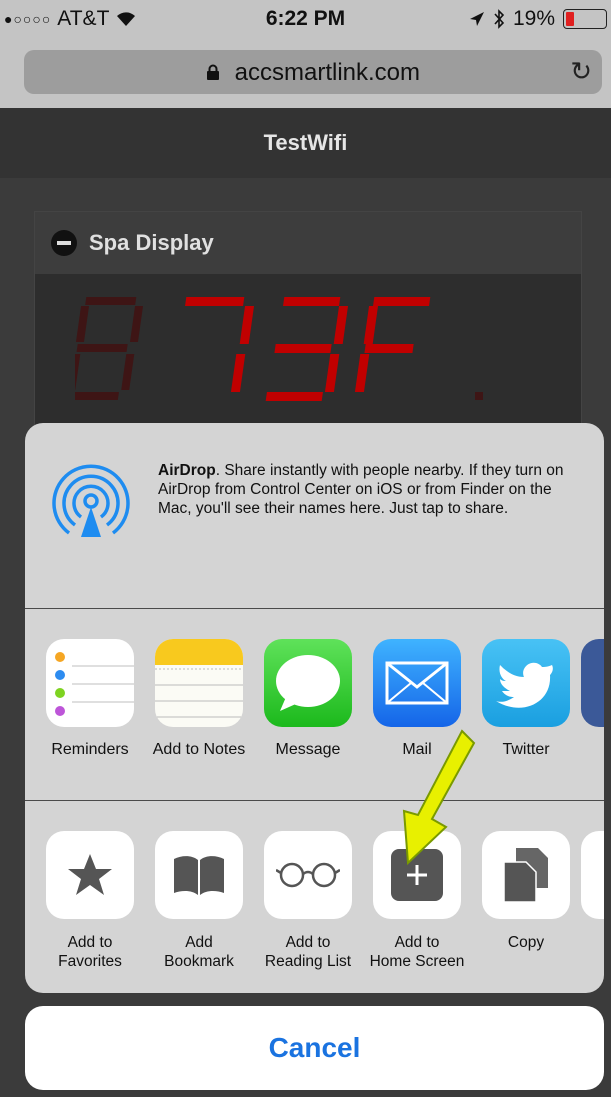 This screenshot has height=1097, width=611. What do you see at coordinates (585, 19) in the screenshot?
I see `battery-icon` at bounding box center [585, 19].